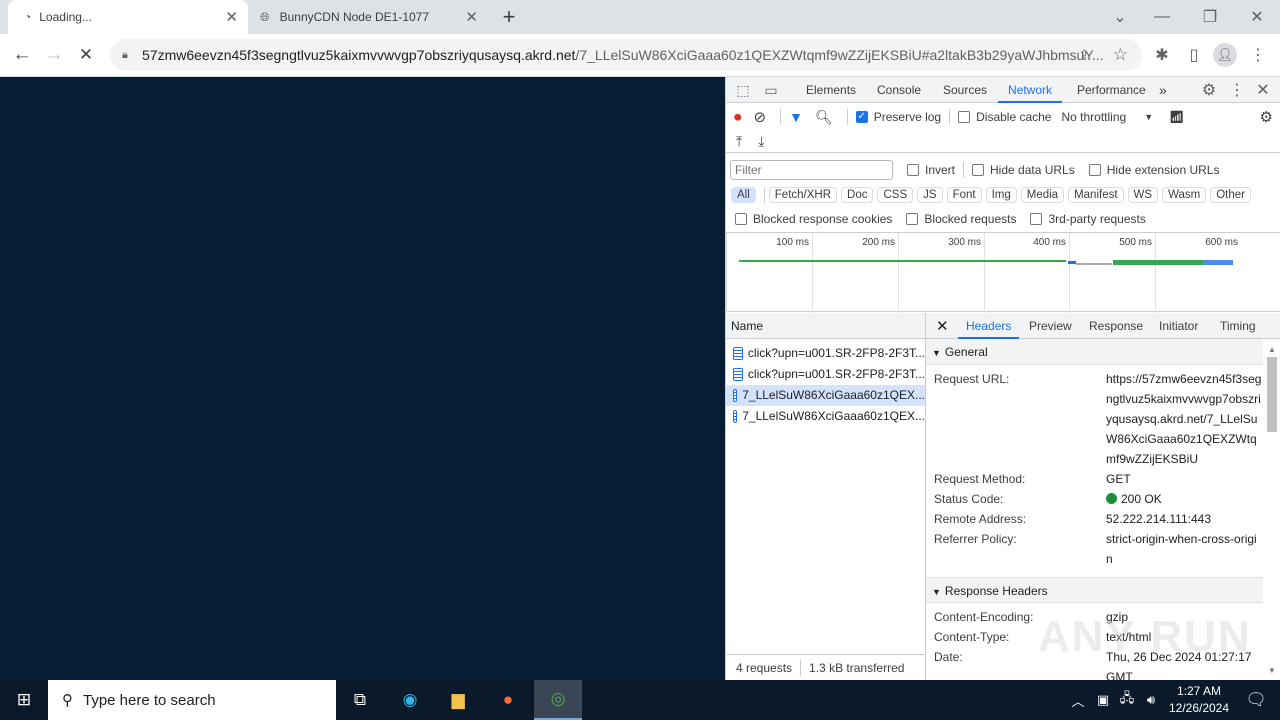 The height and width of the screenshot is (720, 1280). I want to click on third-party-requests-checkbox, so click(1036, 219).